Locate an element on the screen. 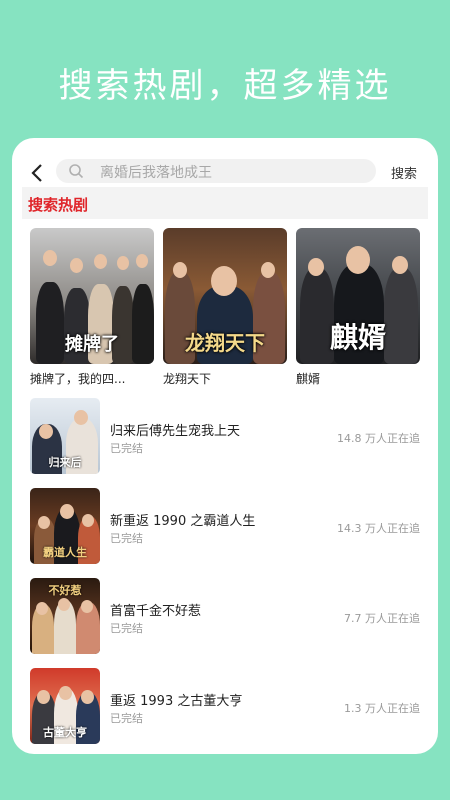 The image size is (450, 800). viewer-count: 14.3 万人正在追 is located at coordinates (378, 528).